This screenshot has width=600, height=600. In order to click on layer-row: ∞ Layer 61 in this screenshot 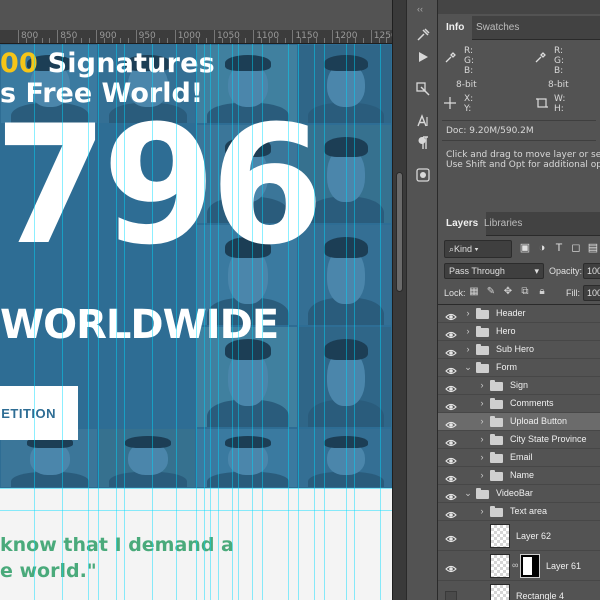, I will do `click(519, 566)`.